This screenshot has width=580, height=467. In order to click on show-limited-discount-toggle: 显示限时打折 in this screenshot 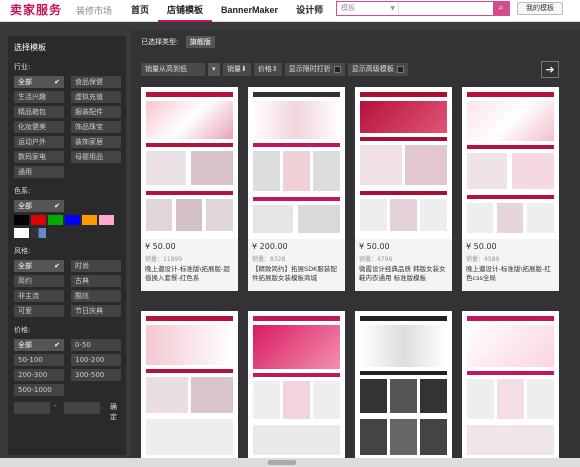, I will do `click(314, 69)`.